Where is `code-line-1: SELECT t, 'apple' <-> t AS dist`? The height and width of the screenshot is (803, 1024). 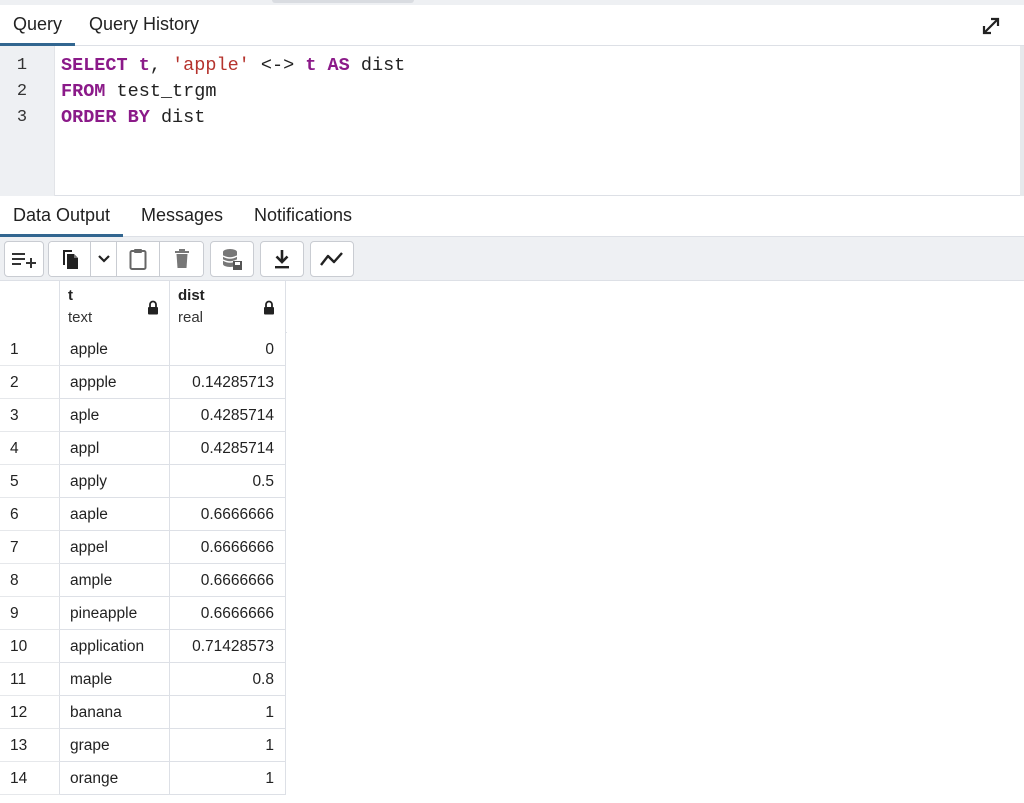 code-line-1: SELECT t, 'apple' <-> t AS dist is located at coordinates (233, 65).